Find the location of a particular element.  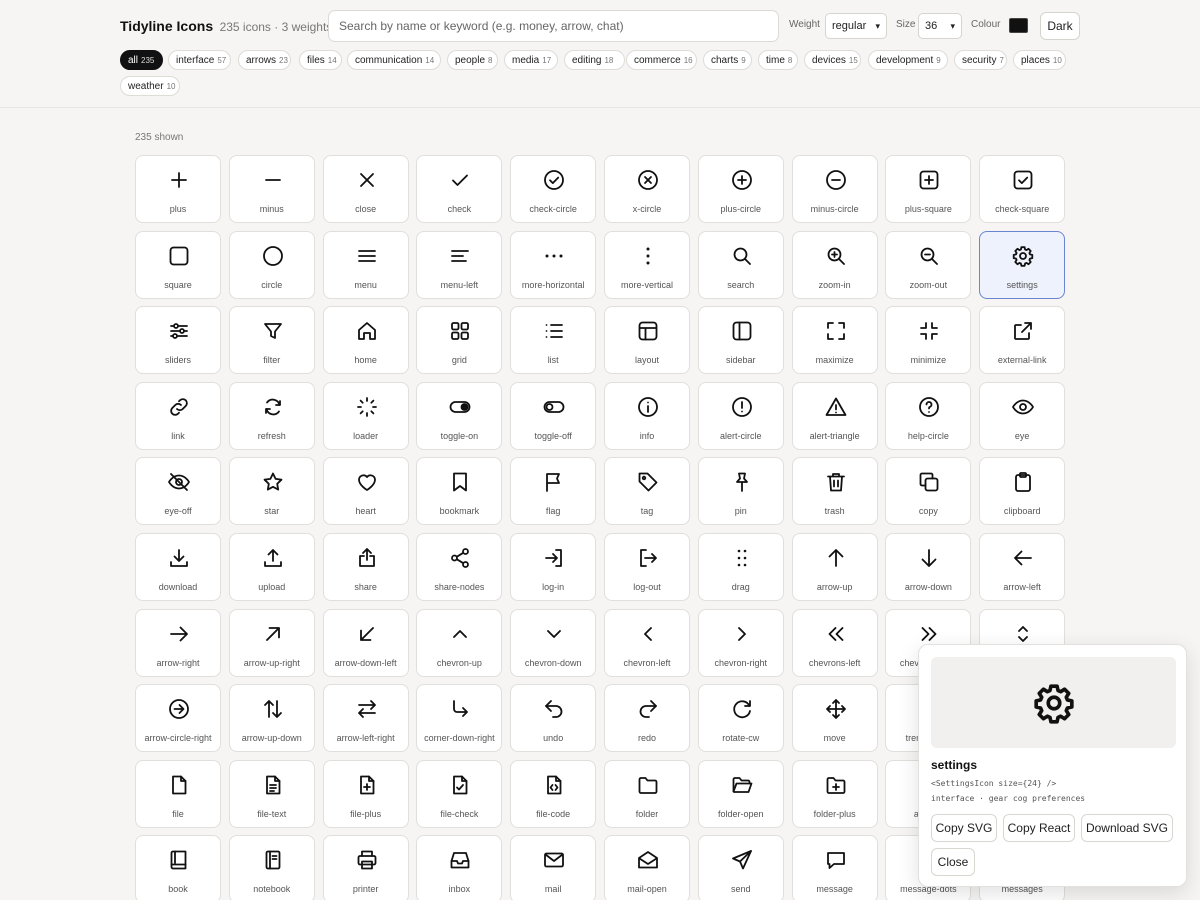

icon-tile-arrow-left-right: arrow-left-right is located at coordinates (365, 718).